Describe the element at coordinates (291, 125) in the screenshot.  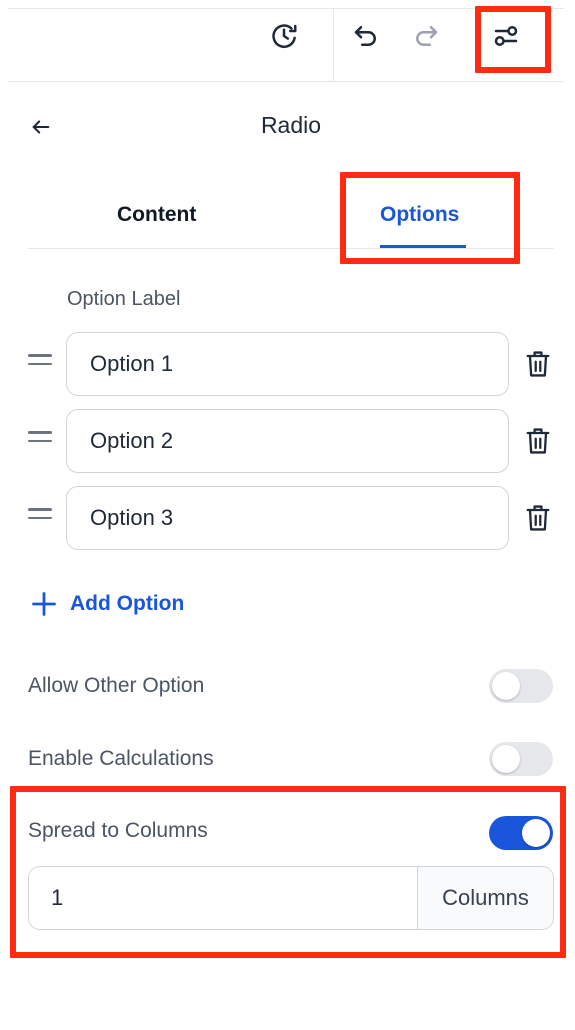
I see `panel-title: Radio` at that location.